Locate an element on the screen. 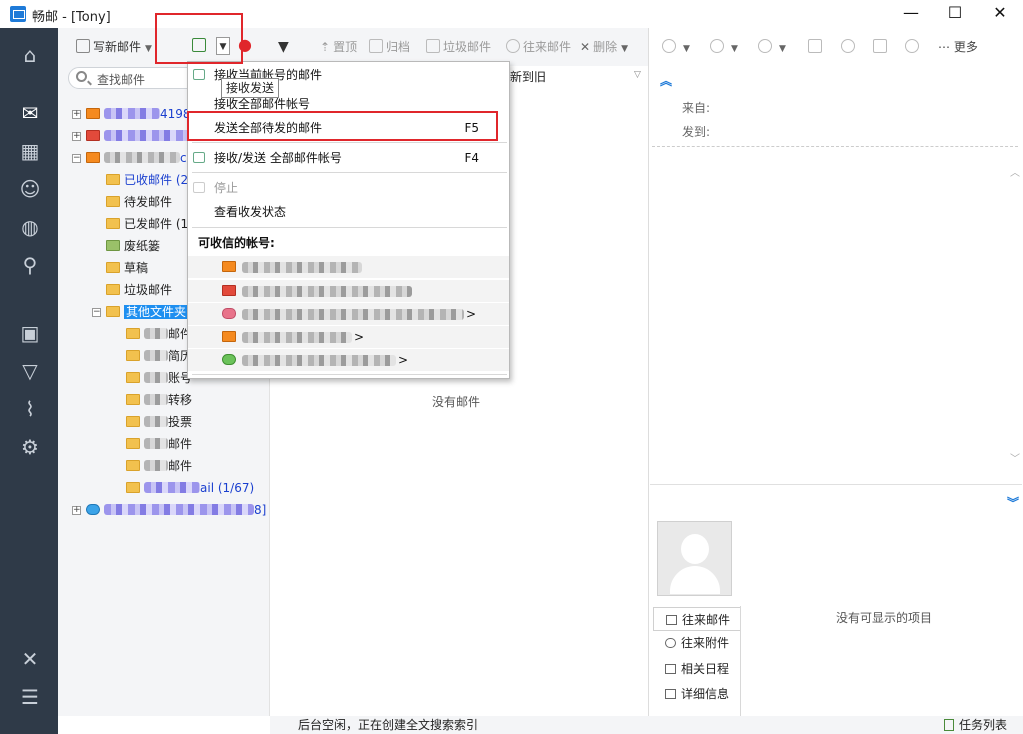  tab-details: 详细信息 is located at coordinates (696, 694).